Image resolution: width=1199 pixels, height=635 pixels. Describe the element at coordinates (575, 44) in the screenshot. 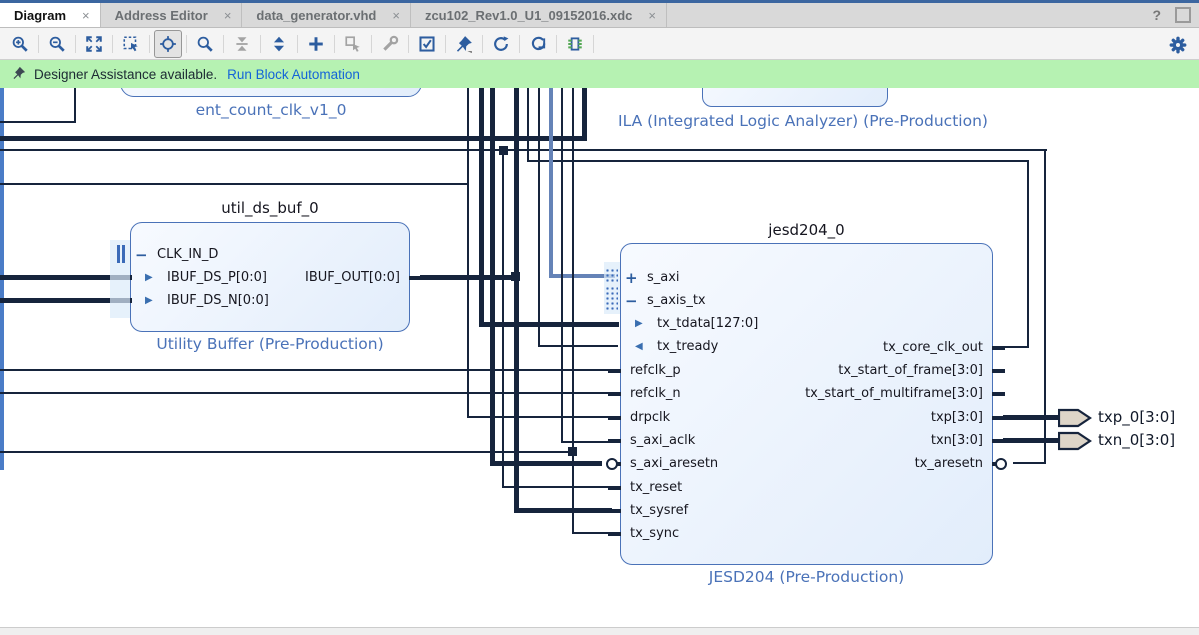

I see `interface-ports-icon` at that location.